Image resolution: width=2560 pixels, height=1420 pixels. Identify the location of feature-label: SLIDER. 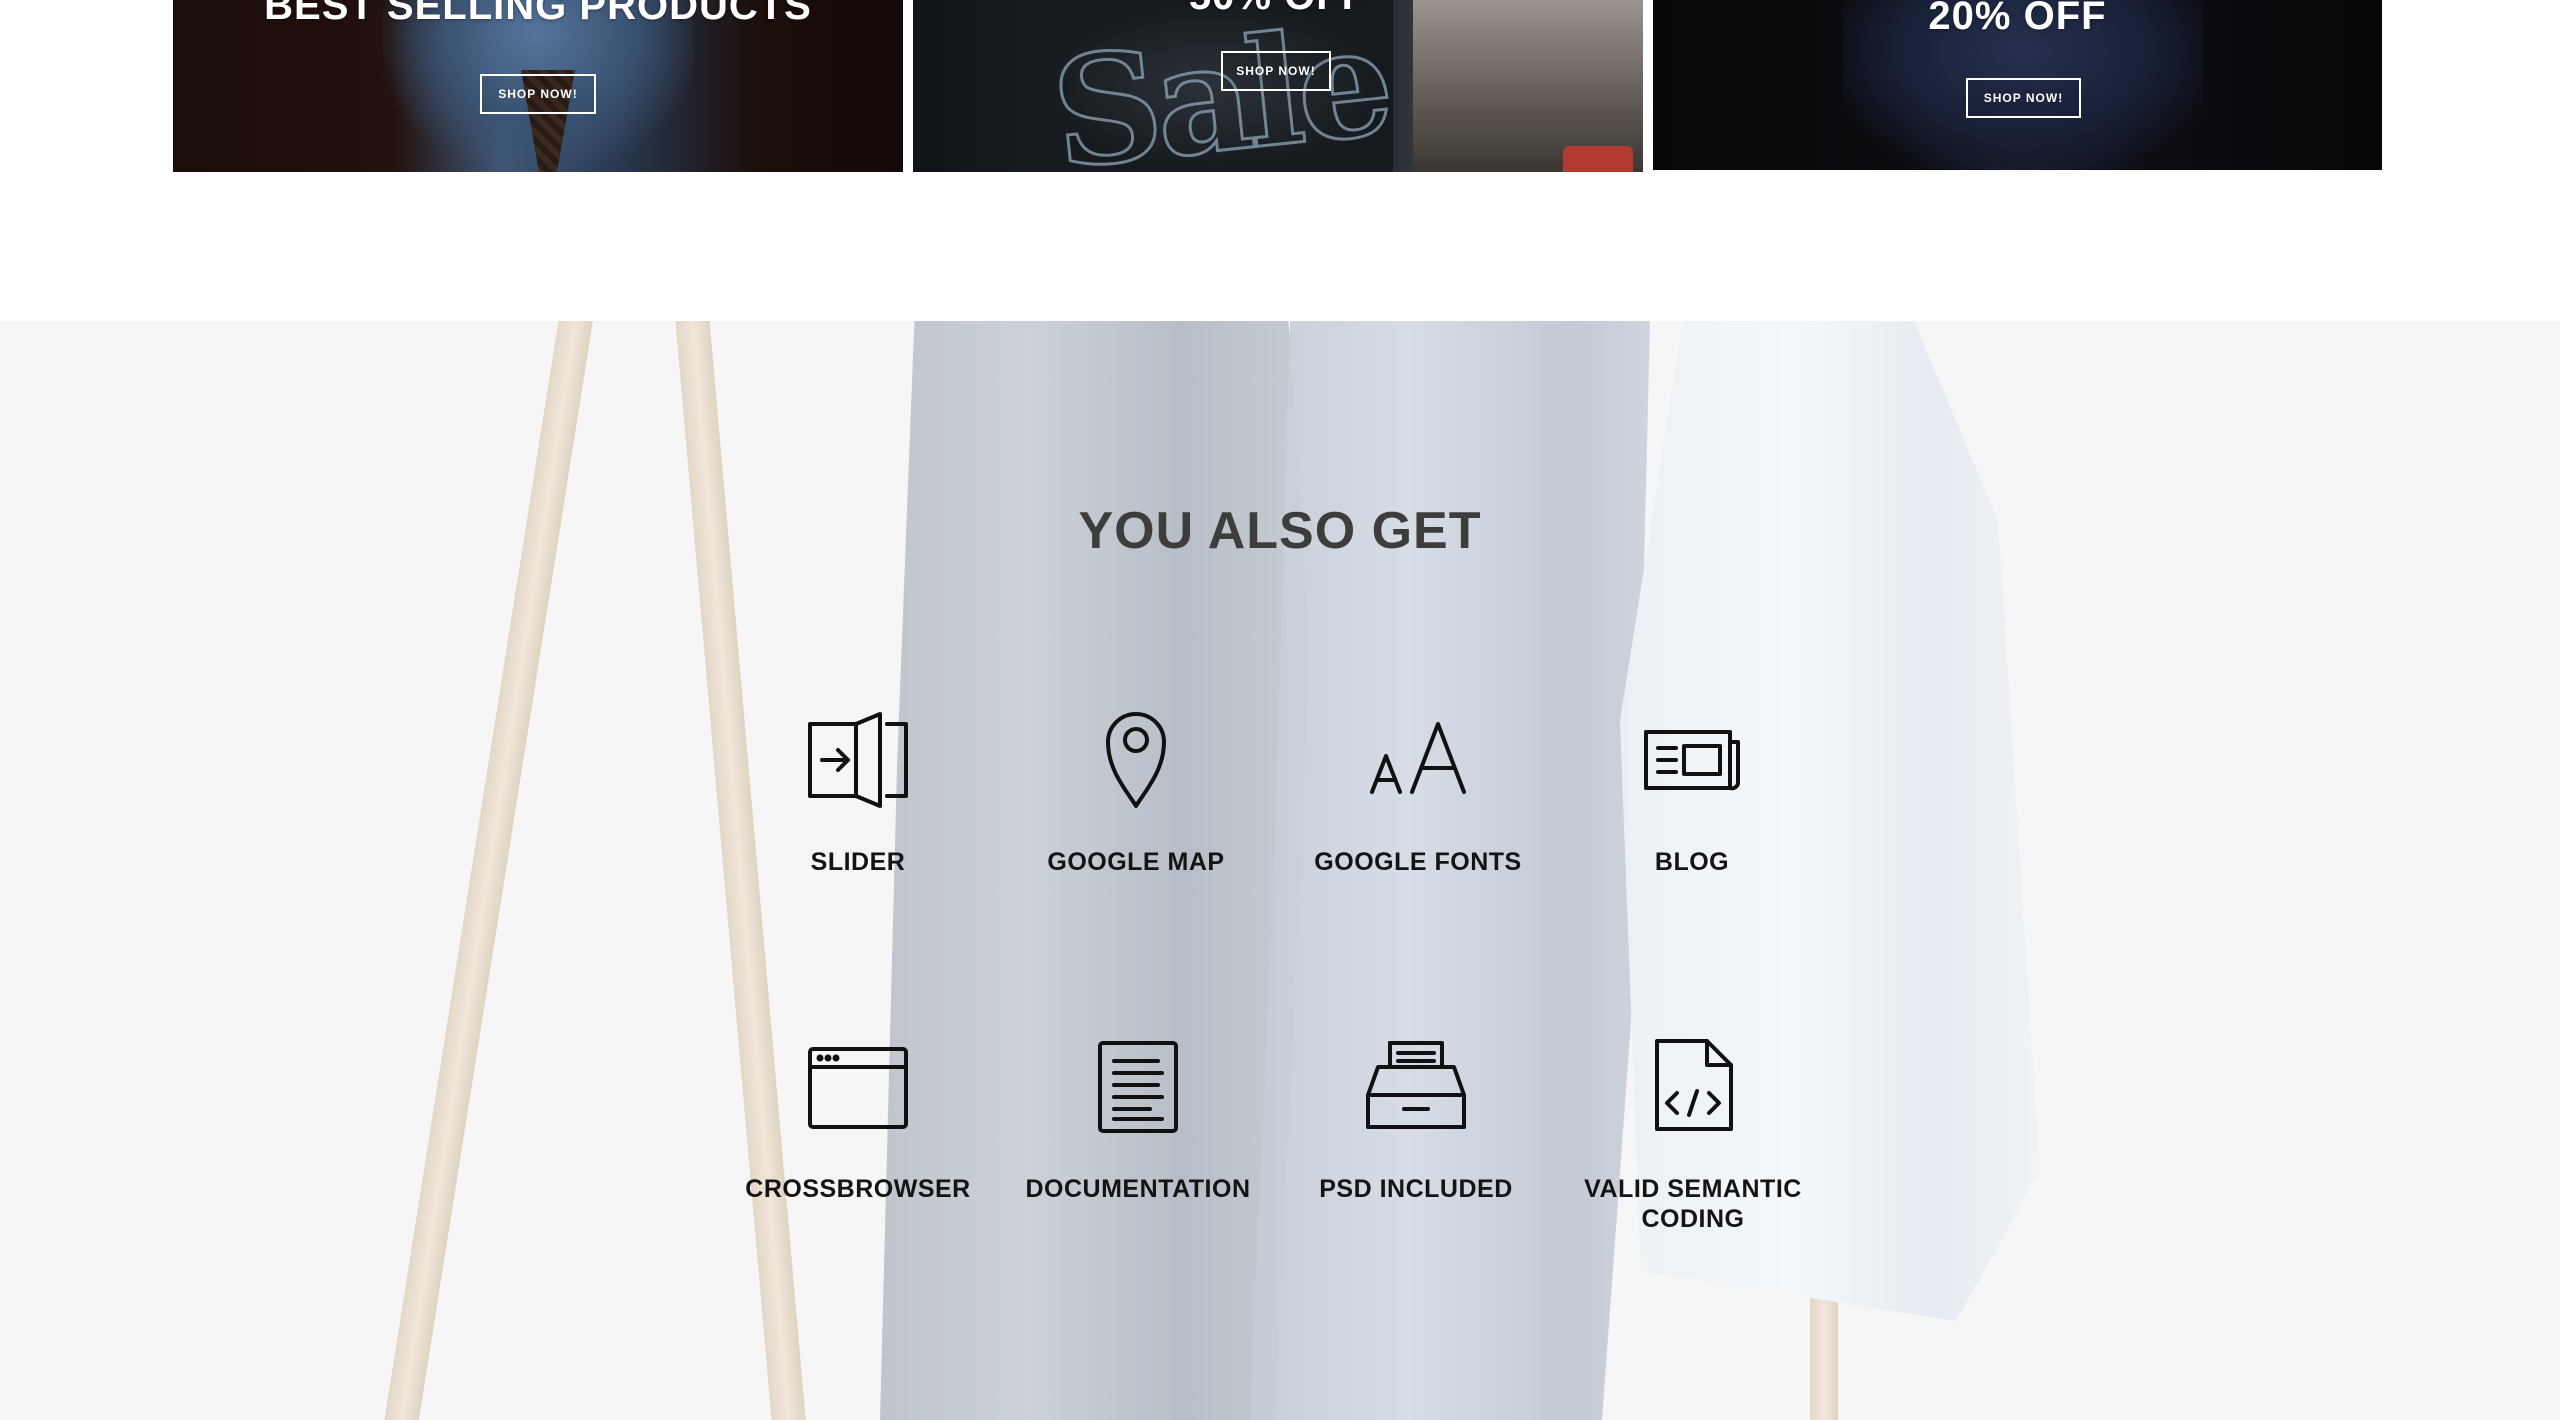
(858, 862).